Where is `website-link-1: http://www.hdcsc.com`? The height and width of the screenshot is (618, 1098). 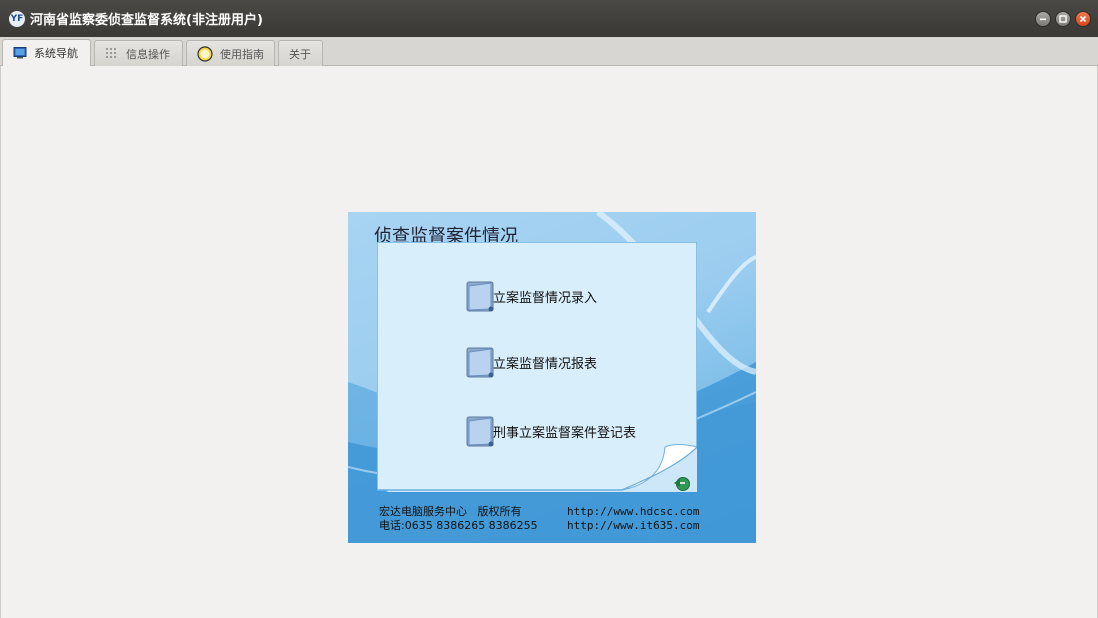 website-link-1: http://www.hdcsc.com is located at coordinates (633, 511).